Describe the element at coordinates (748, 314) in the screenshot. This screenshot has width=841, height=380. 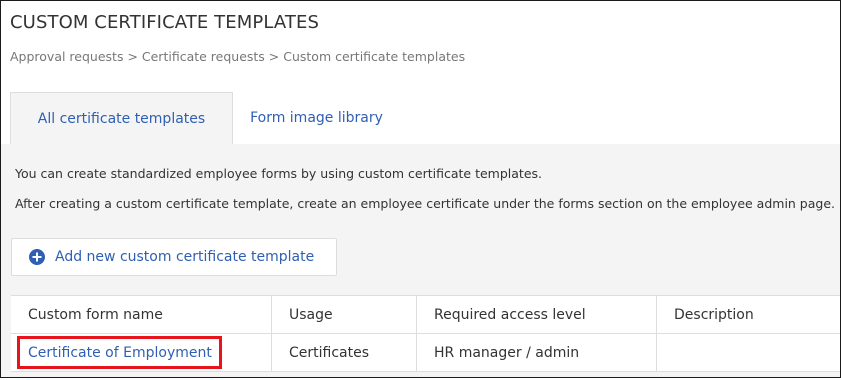
I see `column-header: Description` at that location.